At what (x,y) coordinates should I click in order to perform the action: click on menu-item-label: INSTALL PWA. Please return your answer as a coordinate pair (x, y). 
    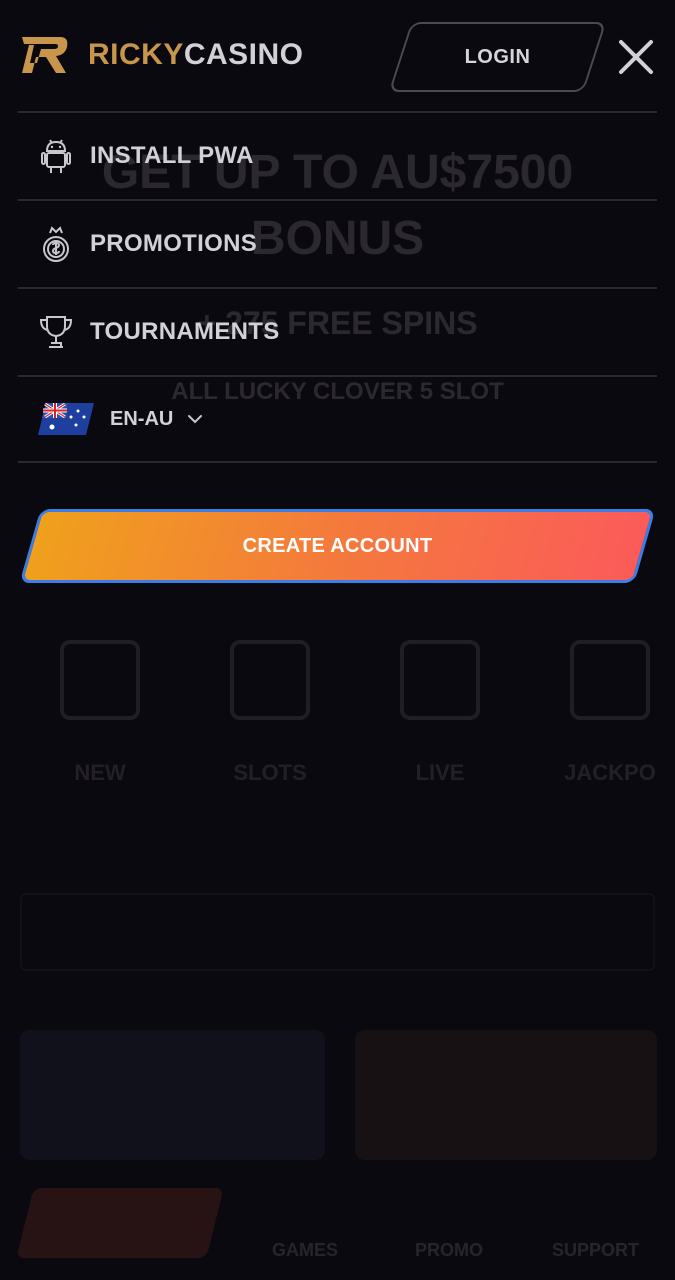
    Looking at the image, I should click on (172, 155).